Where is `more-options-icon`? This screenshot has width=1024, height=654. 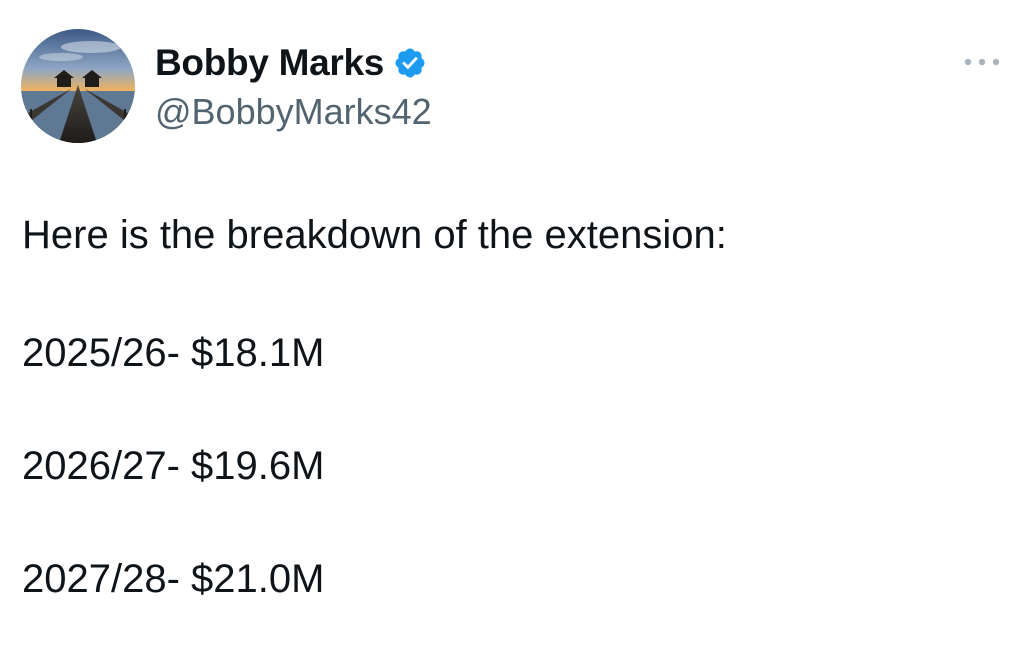
more-options-icon is located at coordinates (982, 62).